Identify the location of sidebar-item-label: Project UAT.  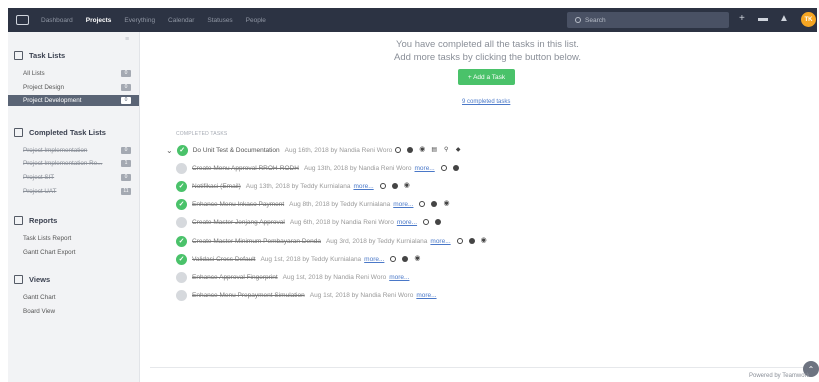
(40, 191).